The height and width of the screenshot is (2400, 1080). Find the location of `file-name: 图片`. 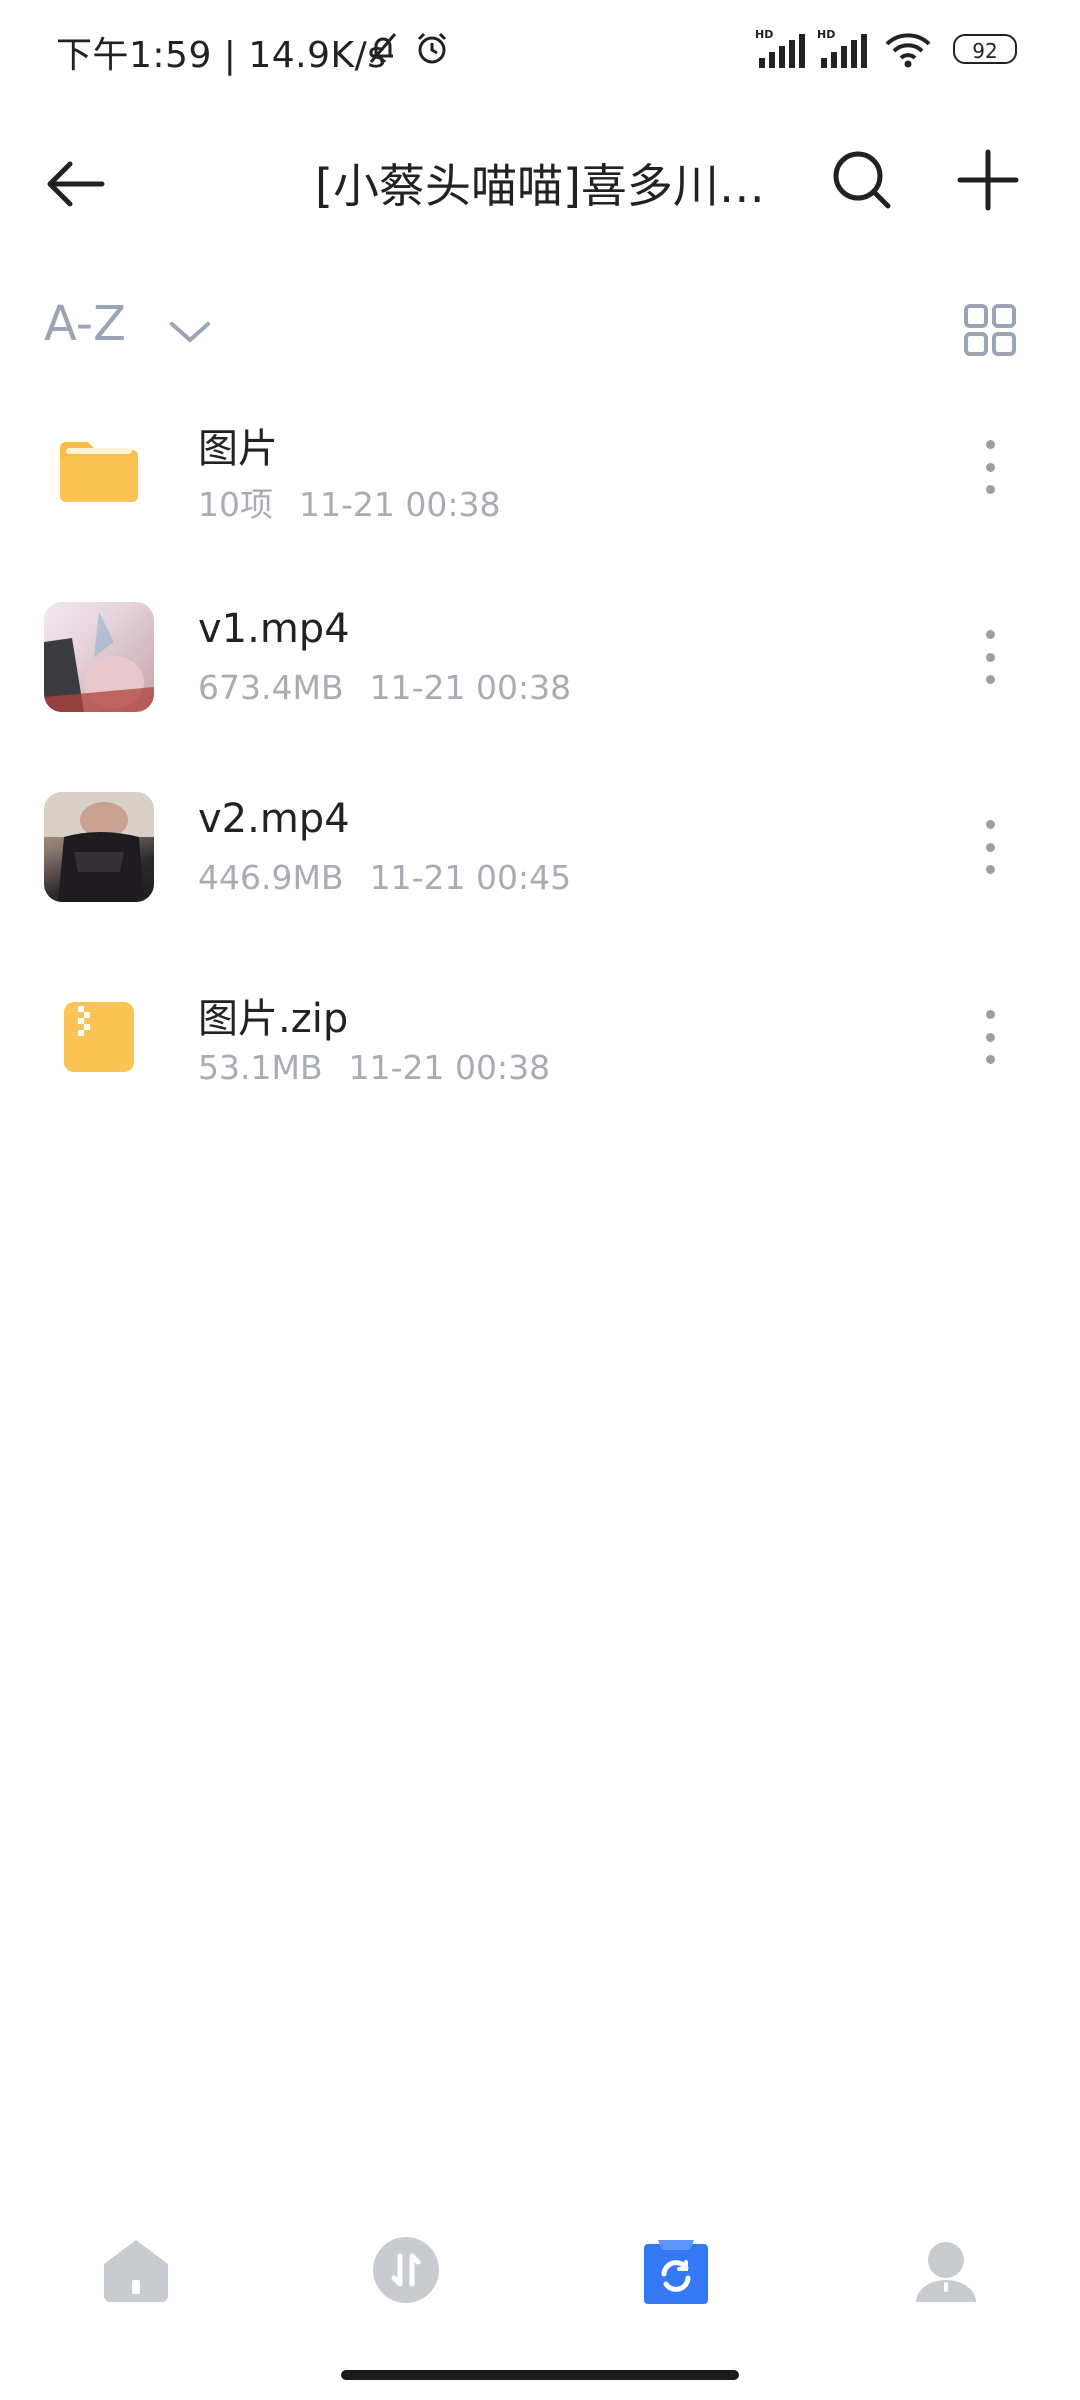

file-name: 图片 is located at coordinates (238, 449).